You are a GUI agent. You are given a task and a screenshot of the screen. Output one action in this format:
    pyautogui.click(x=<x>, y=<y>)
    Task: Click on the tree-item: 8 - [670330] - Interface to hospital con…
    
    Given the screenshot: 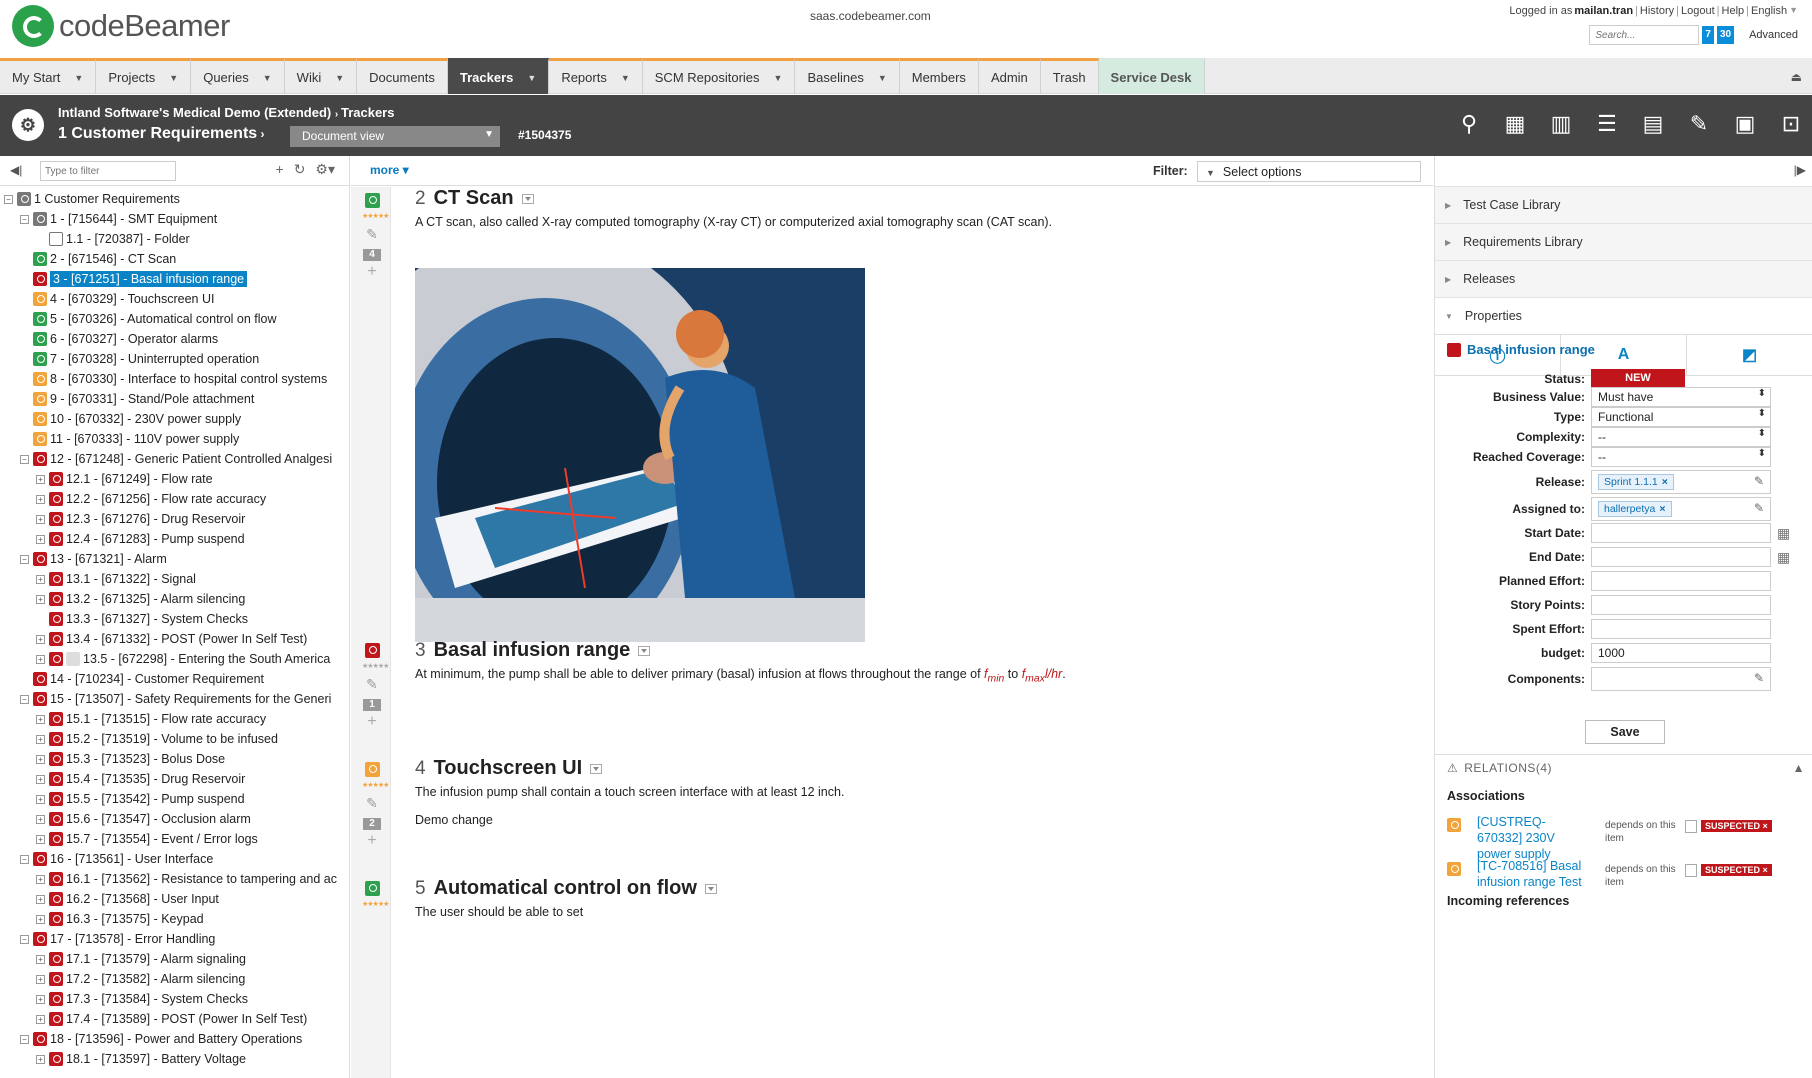 What is the action you would take?
    pyautogui.click(x=174, y=379)
    